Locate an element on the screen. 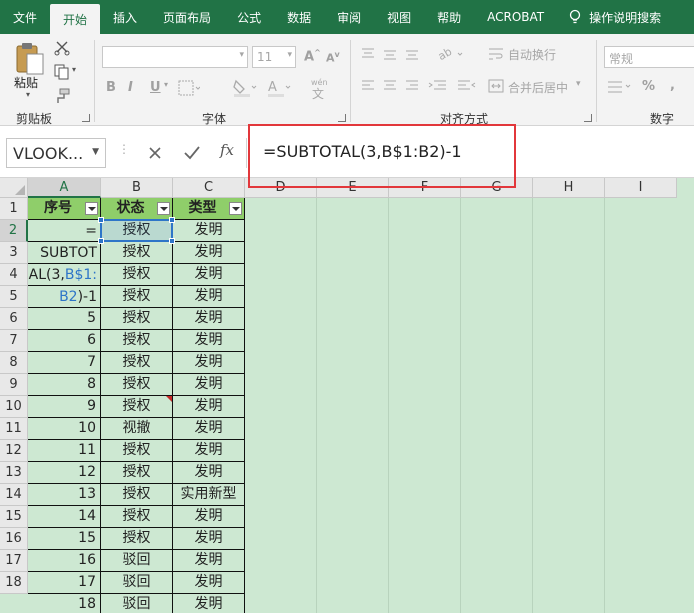  table-header-b: 状态 is located at coordinates (137, 209).